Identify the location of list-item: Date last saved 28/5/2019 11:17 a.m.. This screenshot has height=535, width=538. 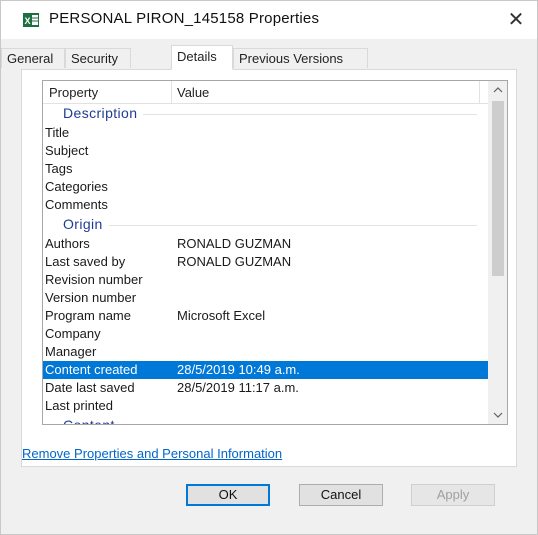
(266, 388).